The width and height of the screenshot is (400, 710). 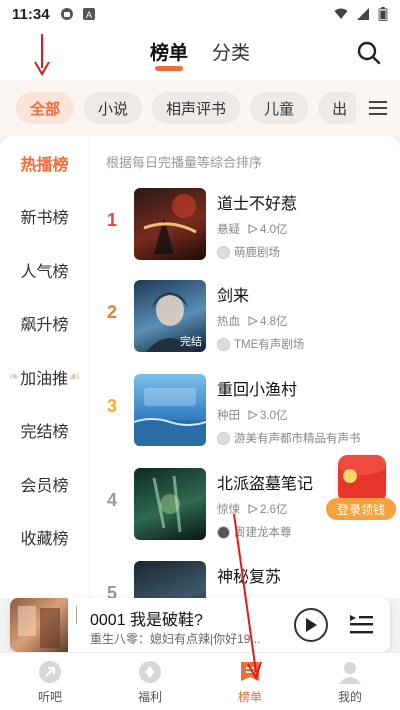 I want to click on book-info: 剑来 热血 4.8亿 TME有声剧场, so click(x=307, y=317).